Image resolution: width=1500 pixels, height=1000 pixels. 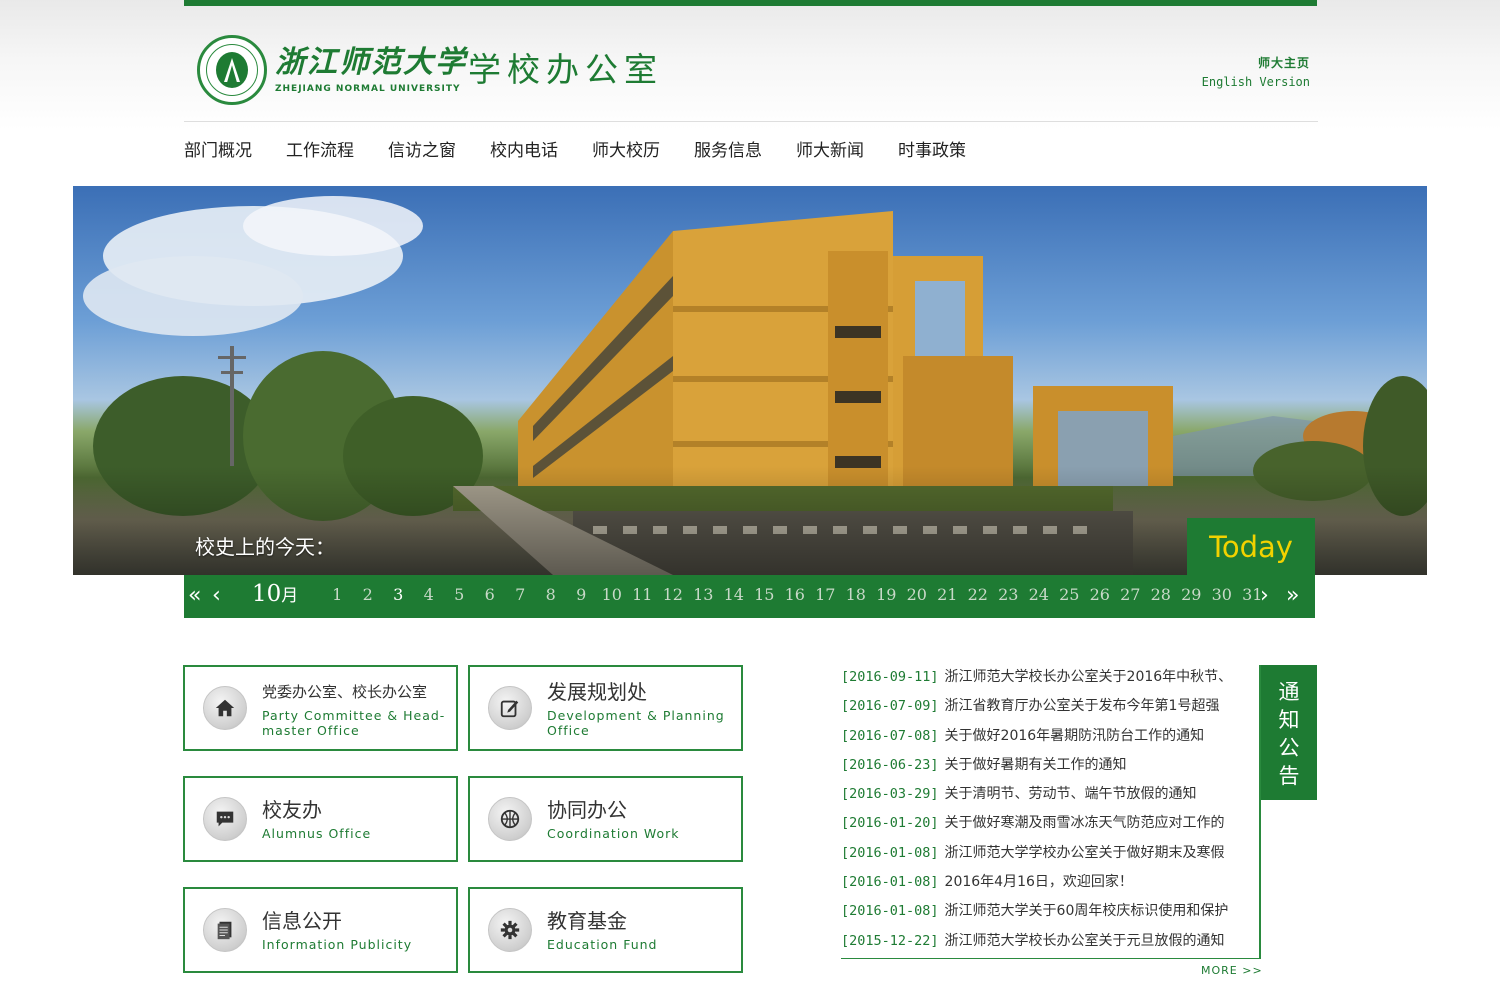 I want to click on day-9: 9, so click(x=581, y=594).